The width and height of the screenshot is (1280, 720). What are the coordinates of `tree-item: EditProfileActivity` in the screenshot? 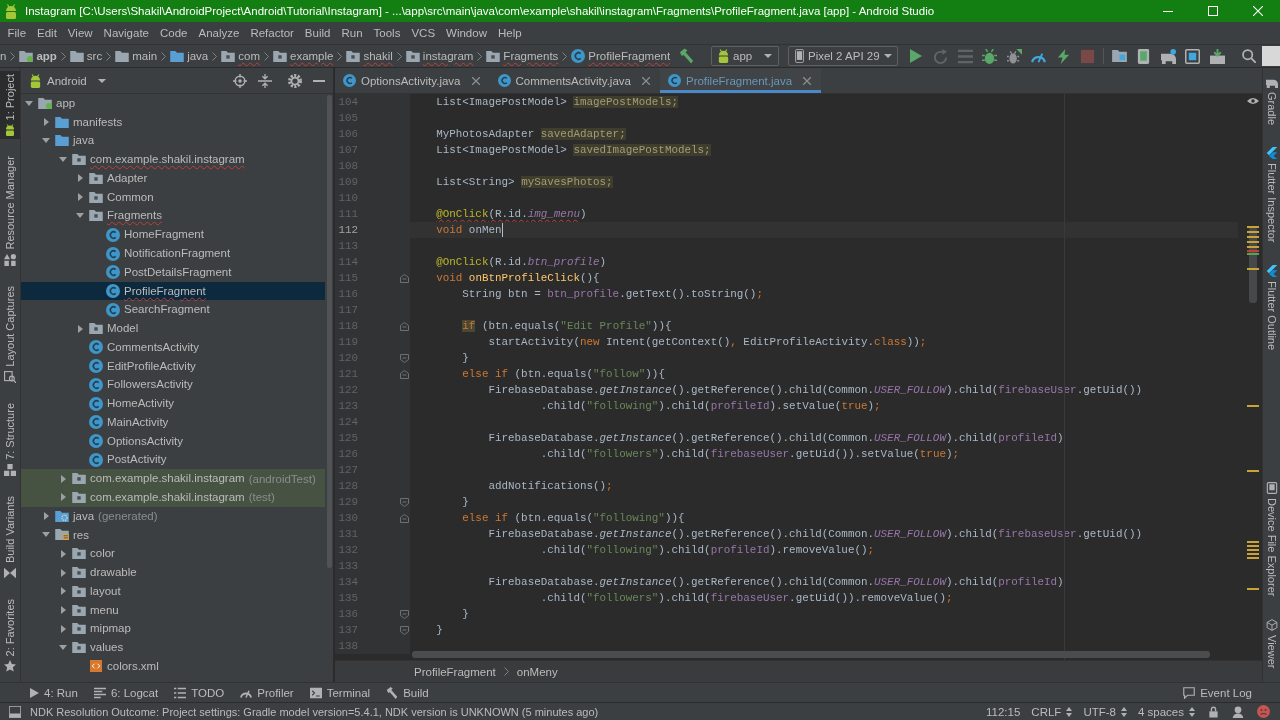 It's located at (173, 366).